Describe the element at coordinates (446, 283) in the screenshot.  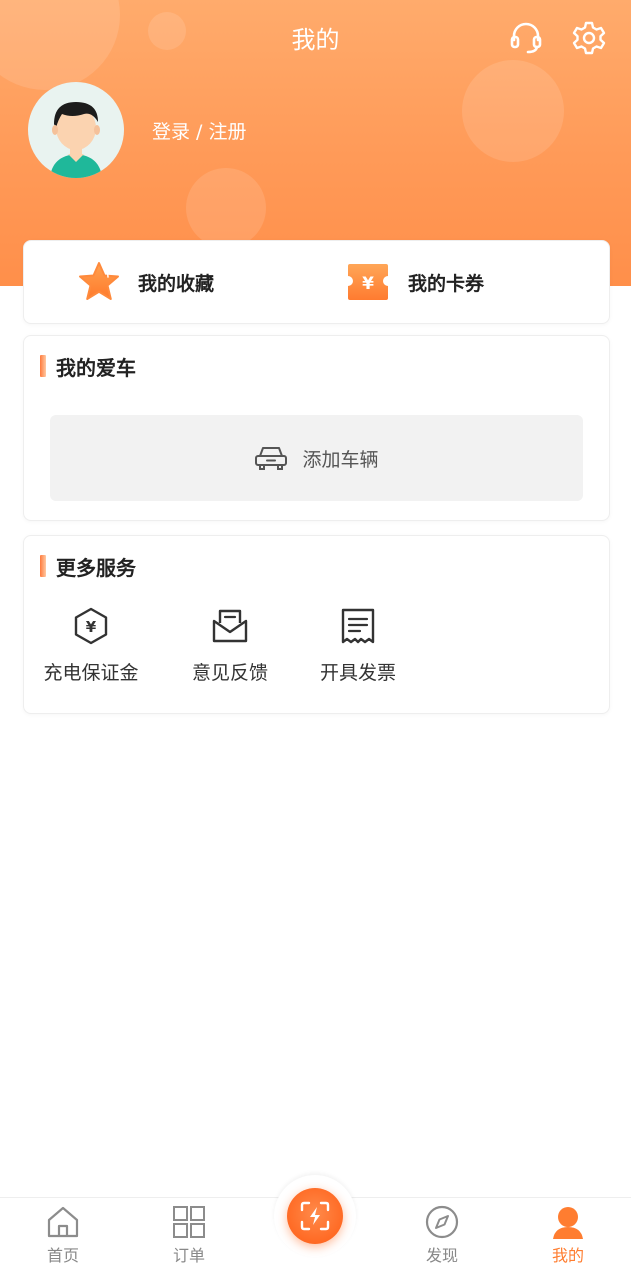
I see `my-coupons-label: 我的卡券` at that location.